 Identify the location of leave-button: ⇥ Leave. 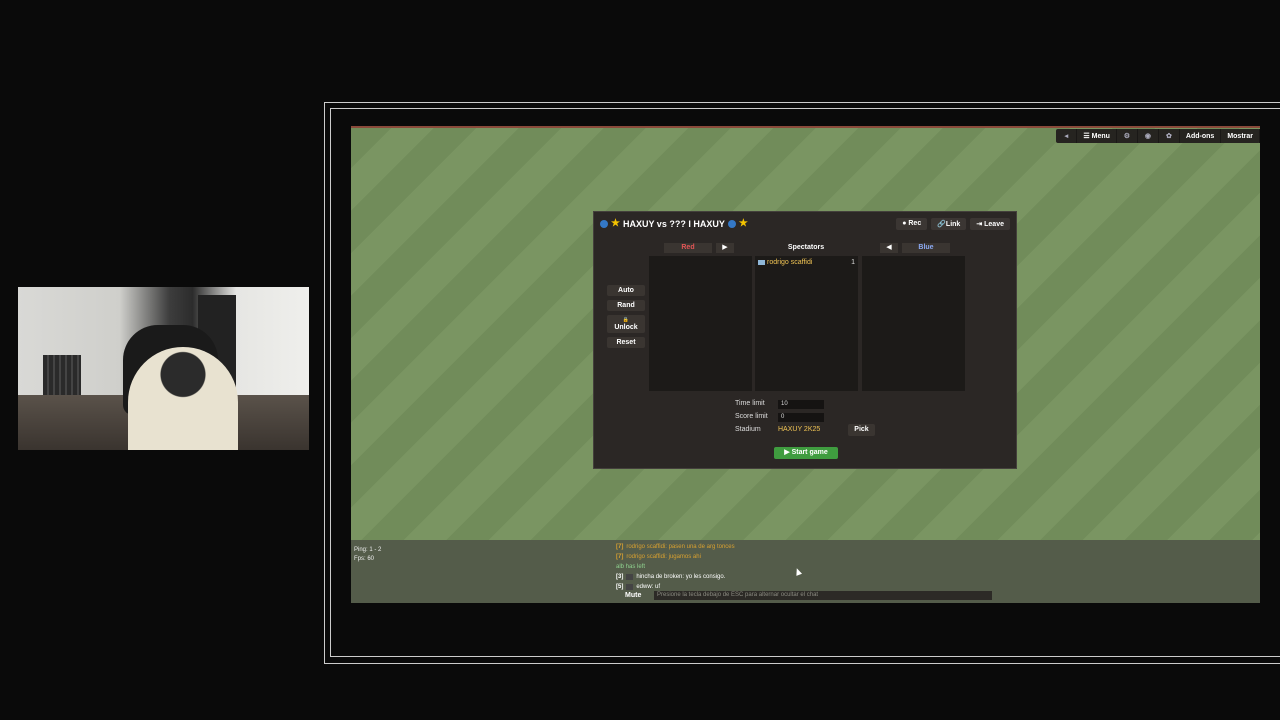
(990, 224).